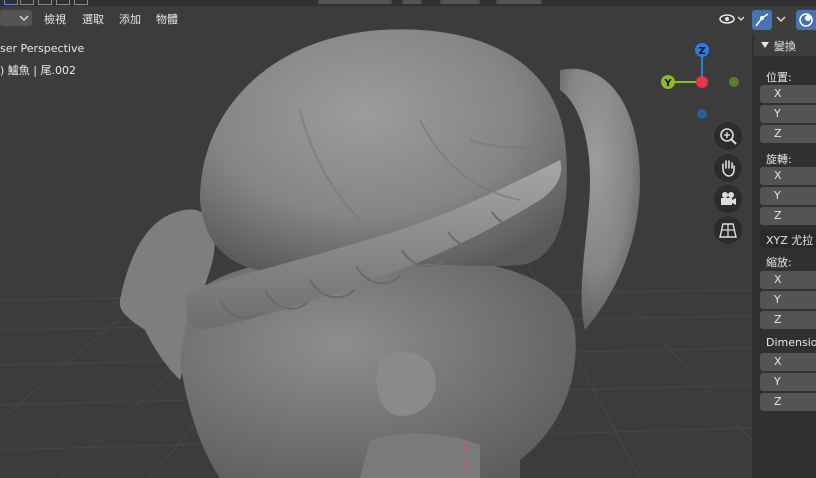  I want to click on ortho-toggle-button, so click(728, 230).